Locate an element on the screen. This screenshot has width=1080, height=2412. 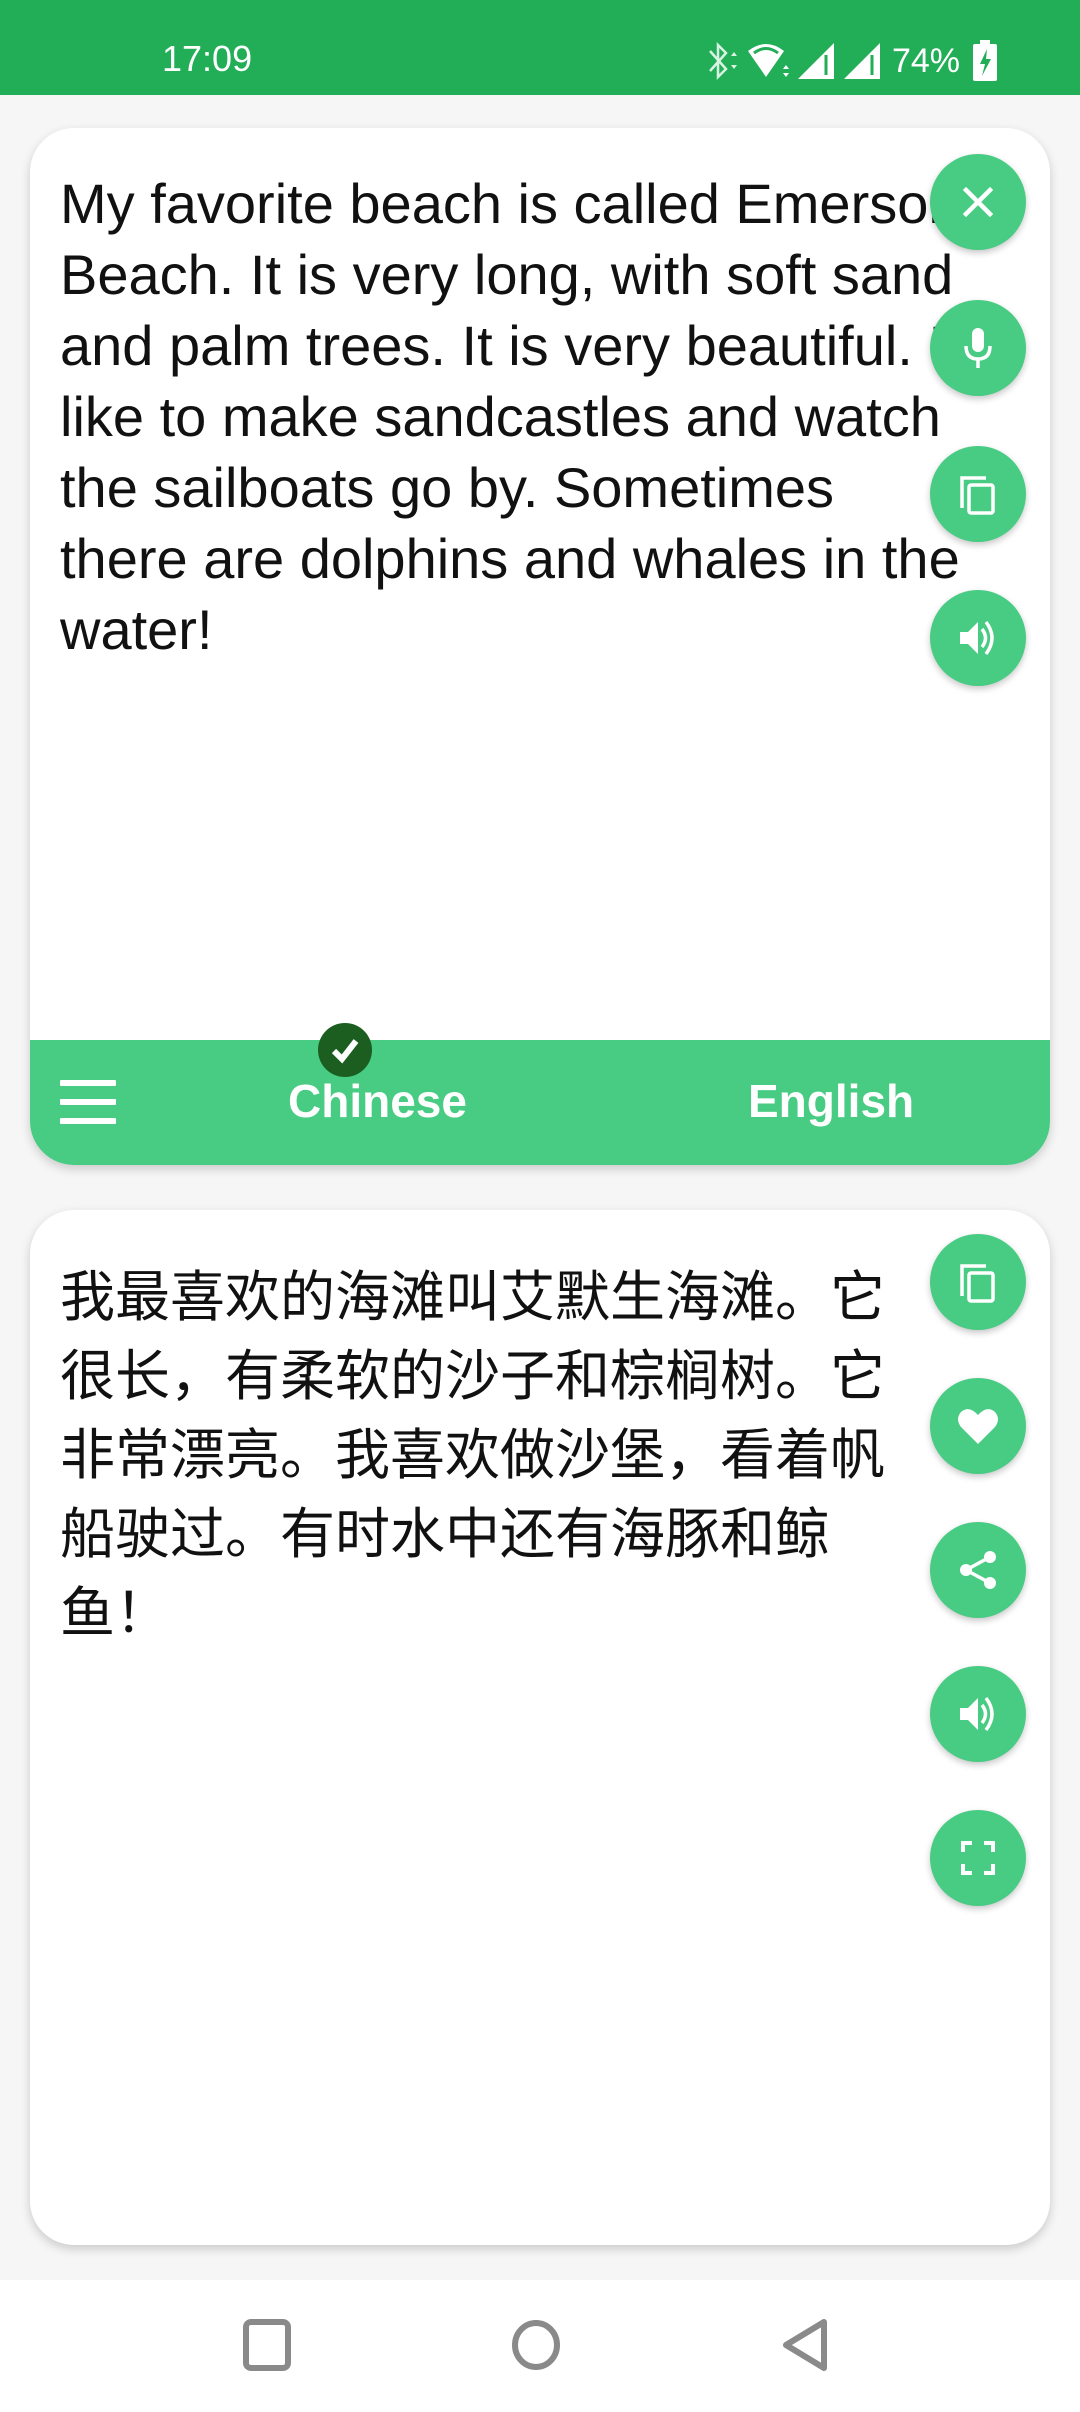
speak-source-button is located at coordinates (978, 638).